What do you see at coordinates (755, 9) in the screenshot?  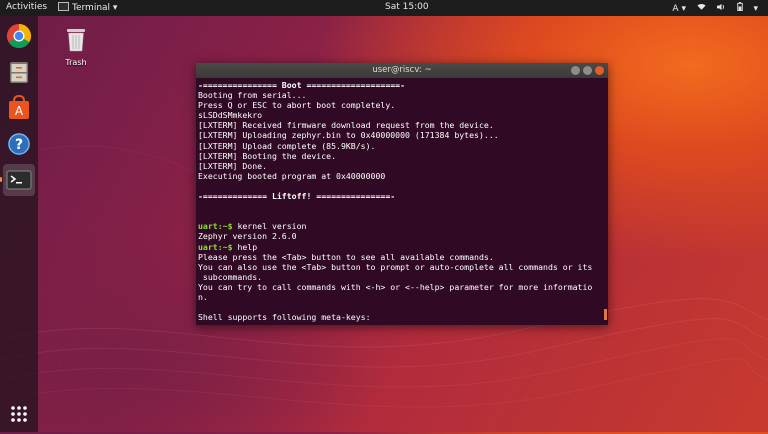 I see `power-menu-chevron-icon: ▾` at bounding box center [755, 9].